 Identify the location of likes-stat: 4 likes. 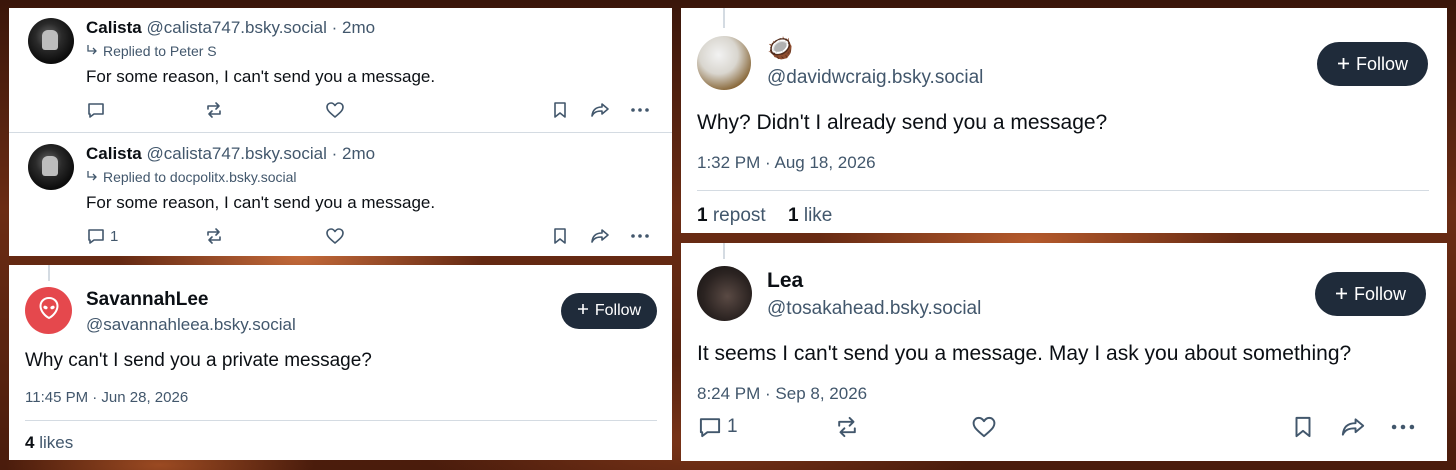
(49, 443).